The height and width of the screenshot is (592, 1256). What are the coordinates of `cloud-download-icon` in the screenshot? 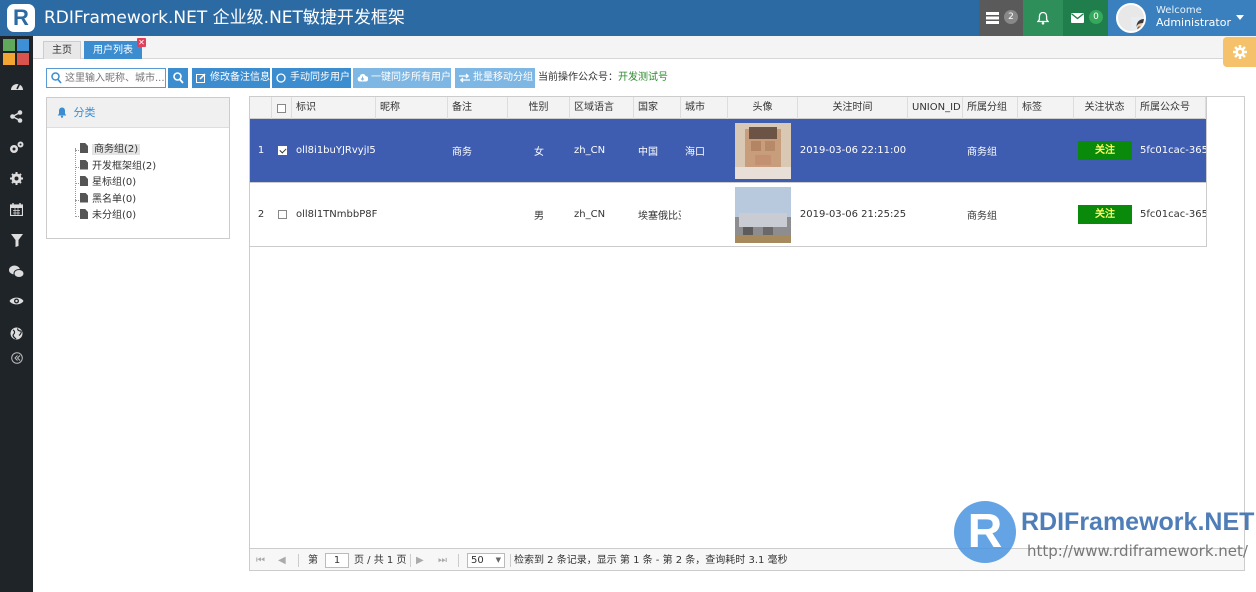 It's located at (362, 78).